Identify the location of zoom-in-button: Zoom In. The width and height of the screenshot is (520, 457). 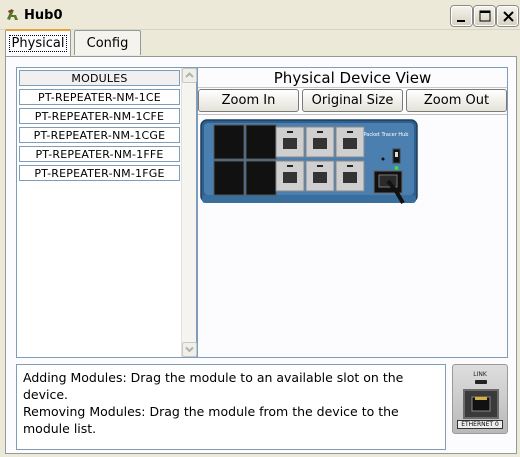
(248, 100).